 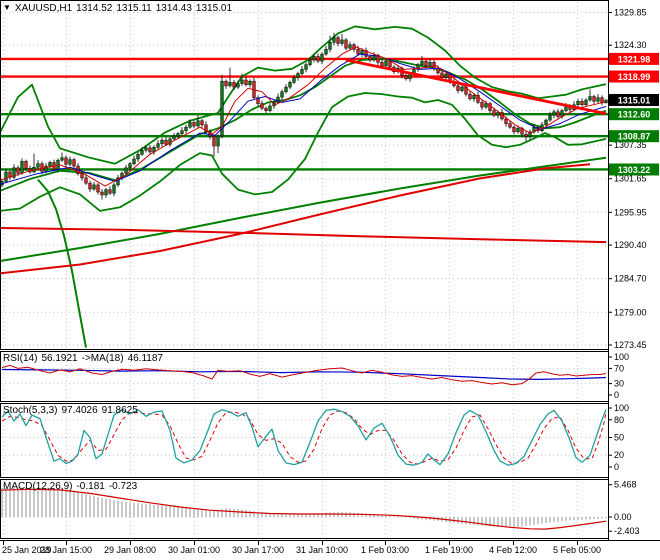 I want to click on svg-text: 4 Feb 12:00, so click(x=513, y=550).